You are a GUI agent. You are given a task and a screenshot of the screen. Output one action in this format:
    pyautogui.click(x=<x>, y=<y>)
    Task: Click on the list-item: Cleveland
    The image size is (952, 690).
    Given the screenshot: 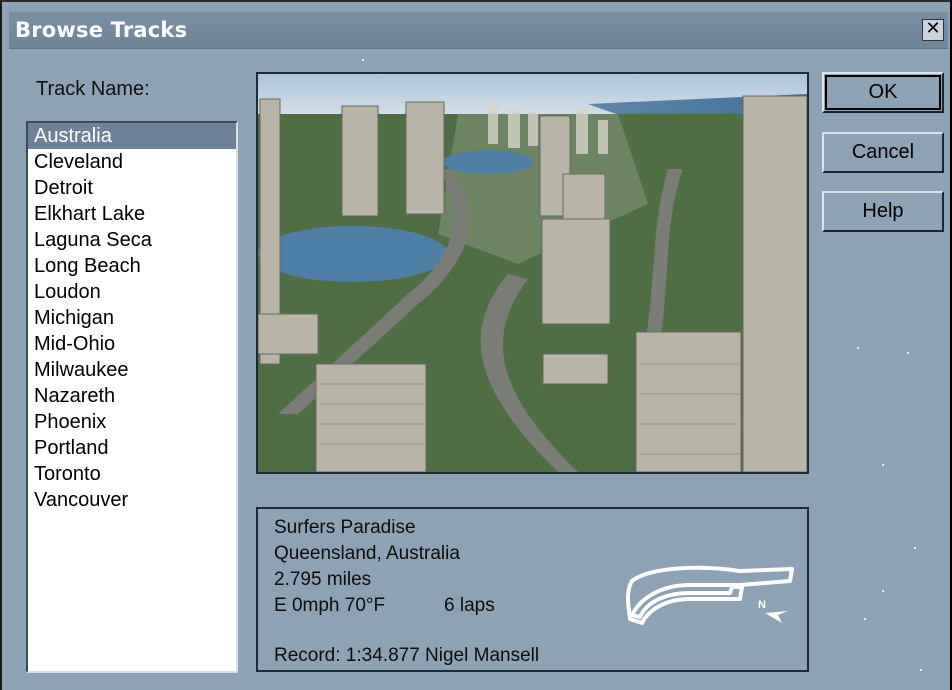 What is the action you would take?
    pyautogui.click(x=132, y=162)
    